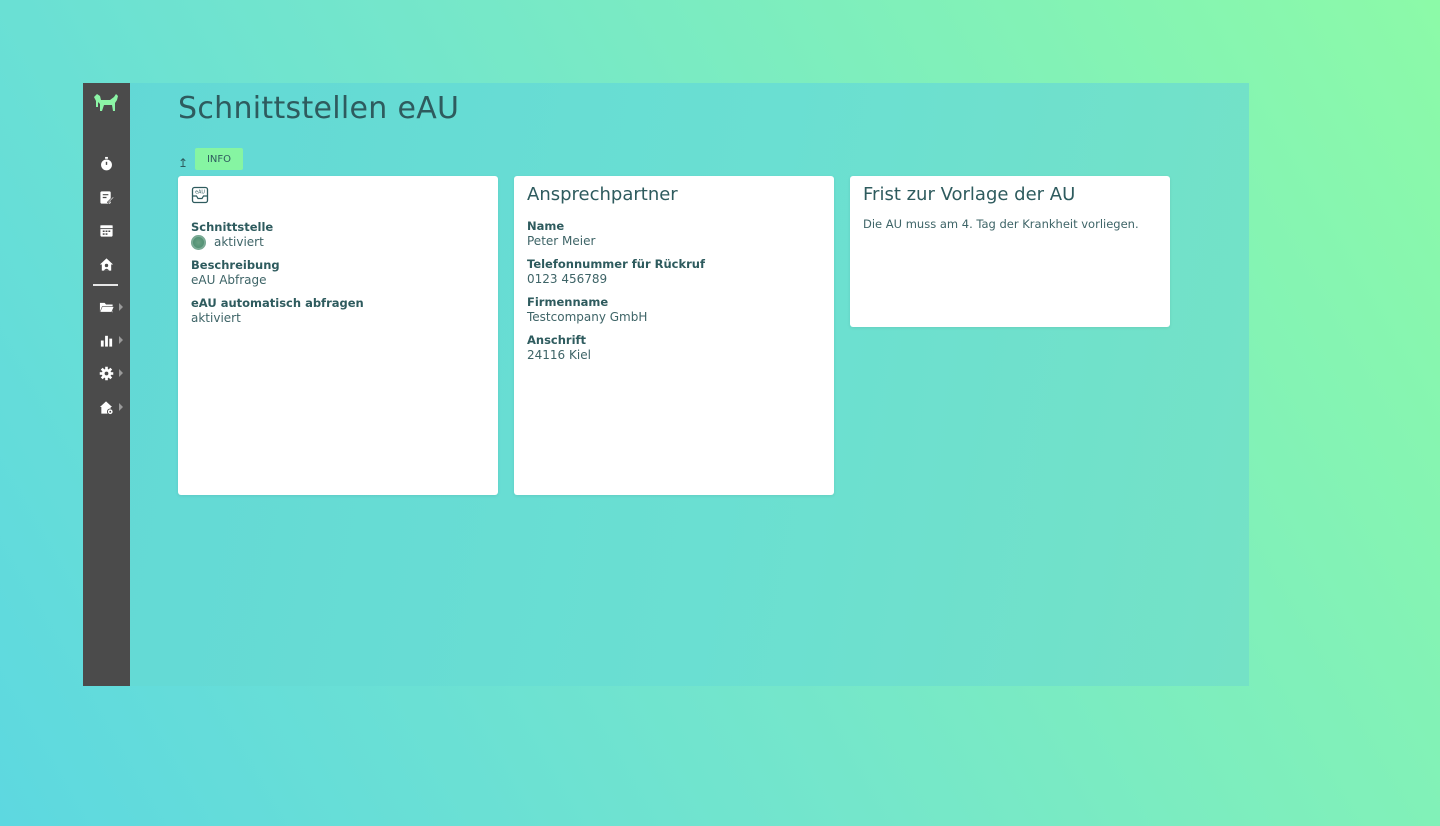 The width and height of the screenshot is (1440, 826). Describe the element at coordinates (559, 355) in the screenshot. I see `field-value: 24116 Kiel` at that location.